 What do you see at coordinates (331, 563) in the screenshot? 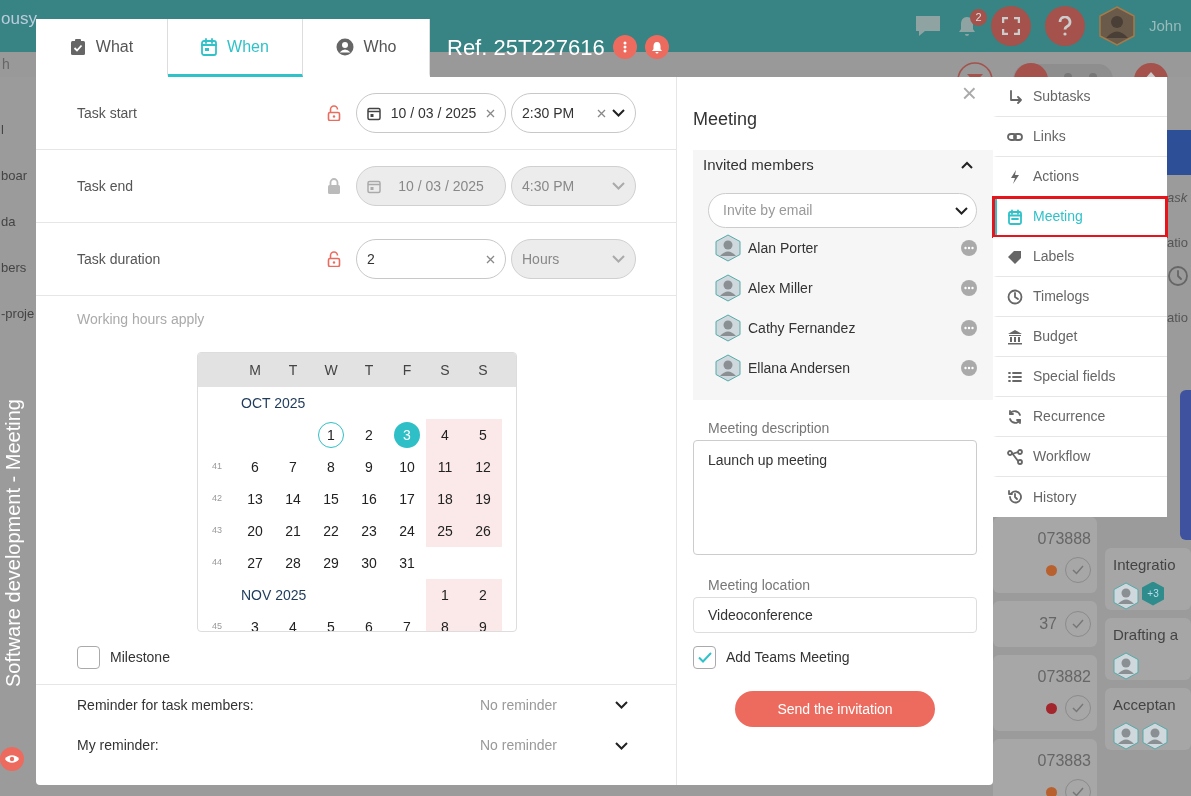
I see `calendar-day: 29` at bounding box center [331, 563].